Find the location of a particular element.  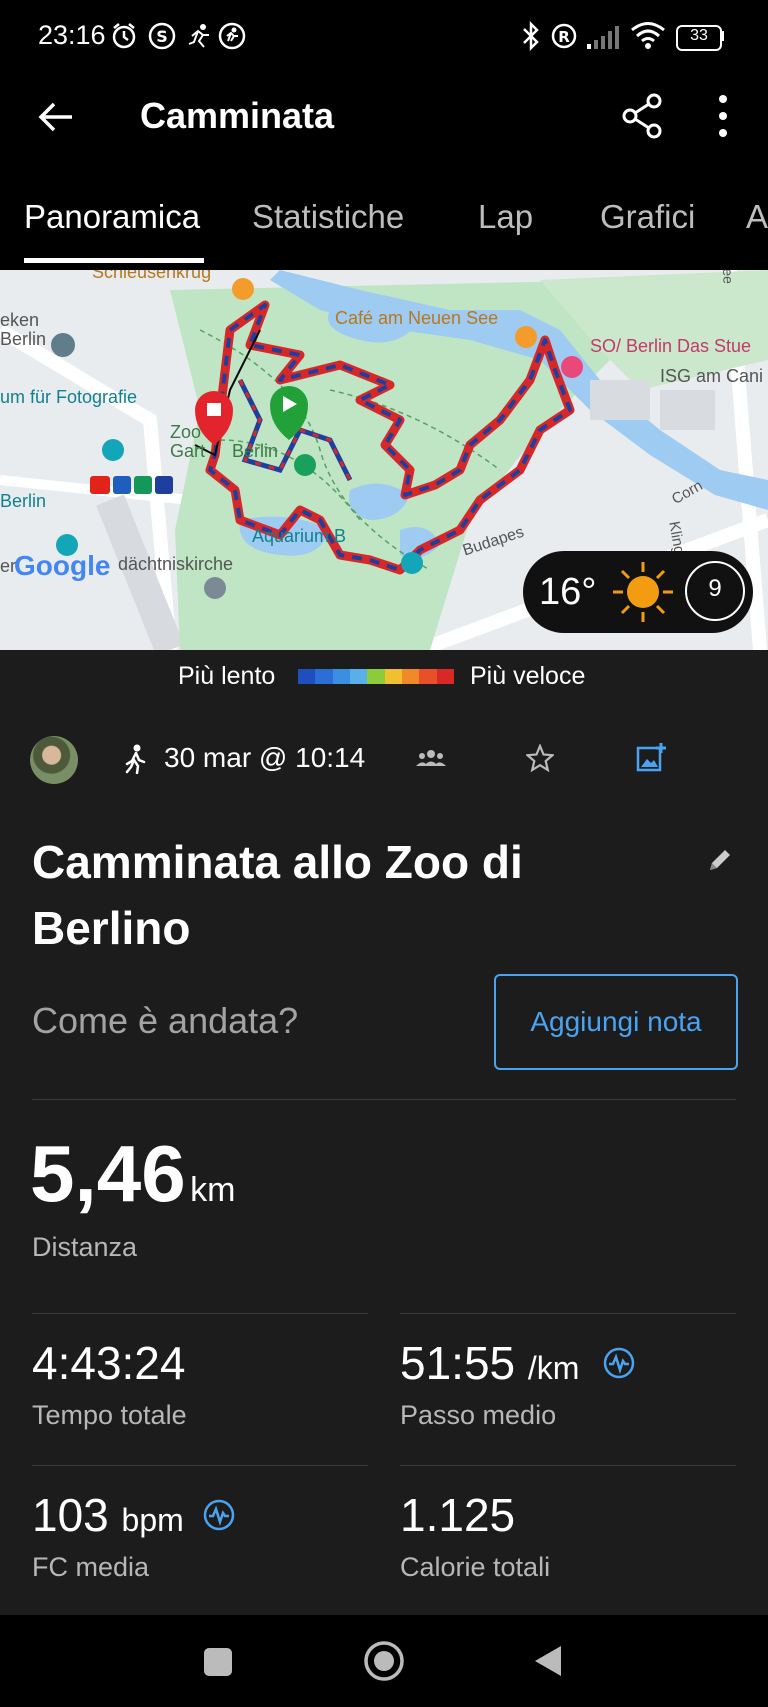

svg-text: S is located at coordinates (162, 36).